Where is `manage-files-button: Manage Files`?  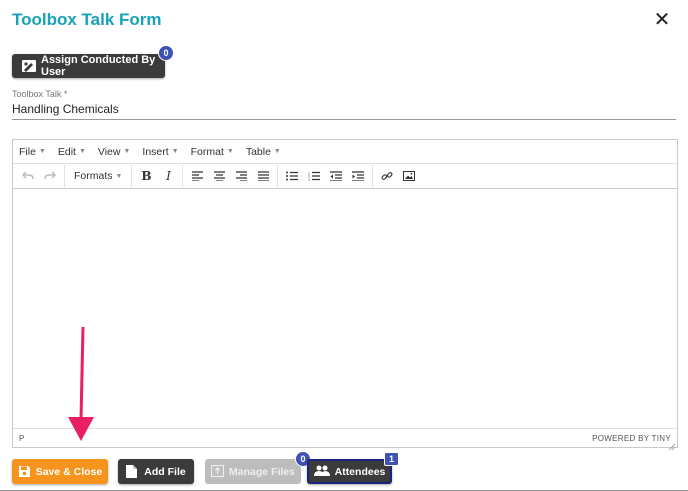 manage-files-button: Manage Files is located at coordinates (253, 471).